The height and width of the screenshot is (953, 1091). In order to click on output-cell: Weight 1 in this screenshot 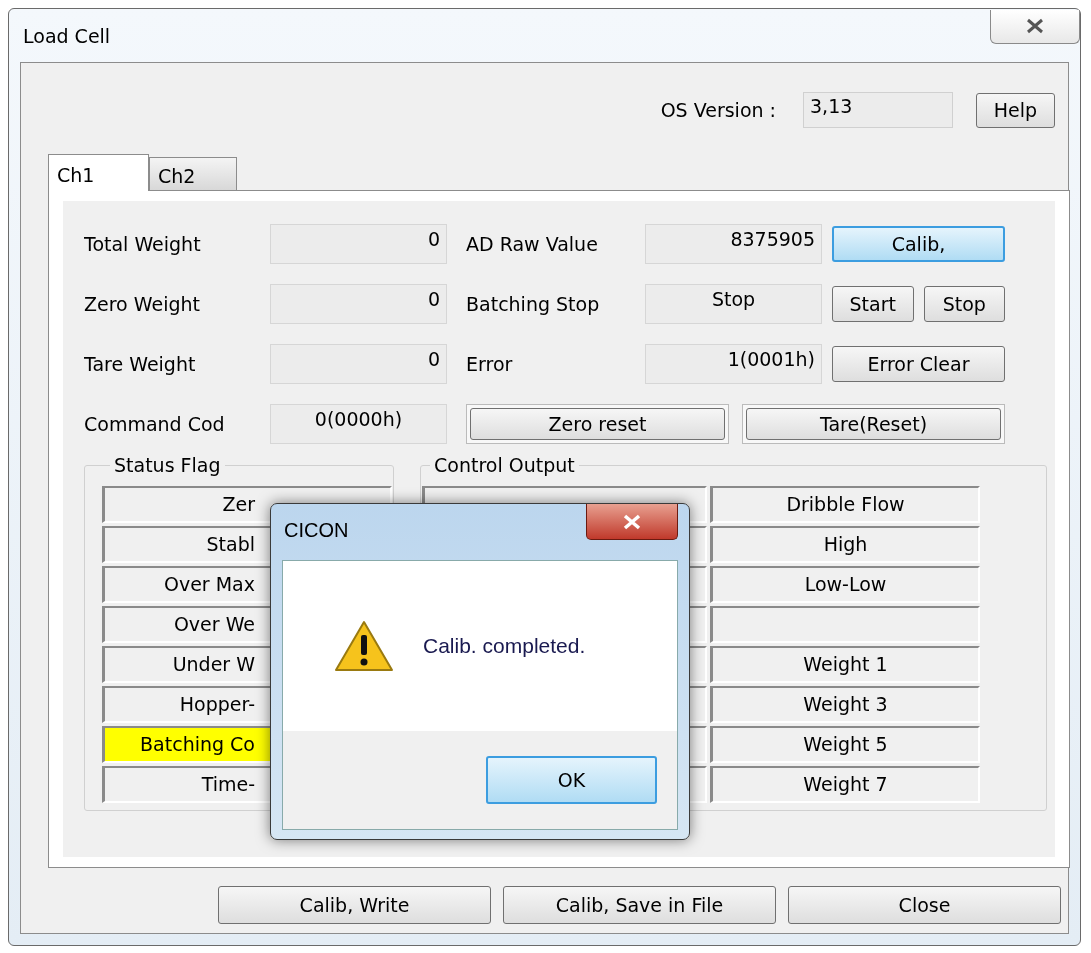, I will do `click(845, 664)`.